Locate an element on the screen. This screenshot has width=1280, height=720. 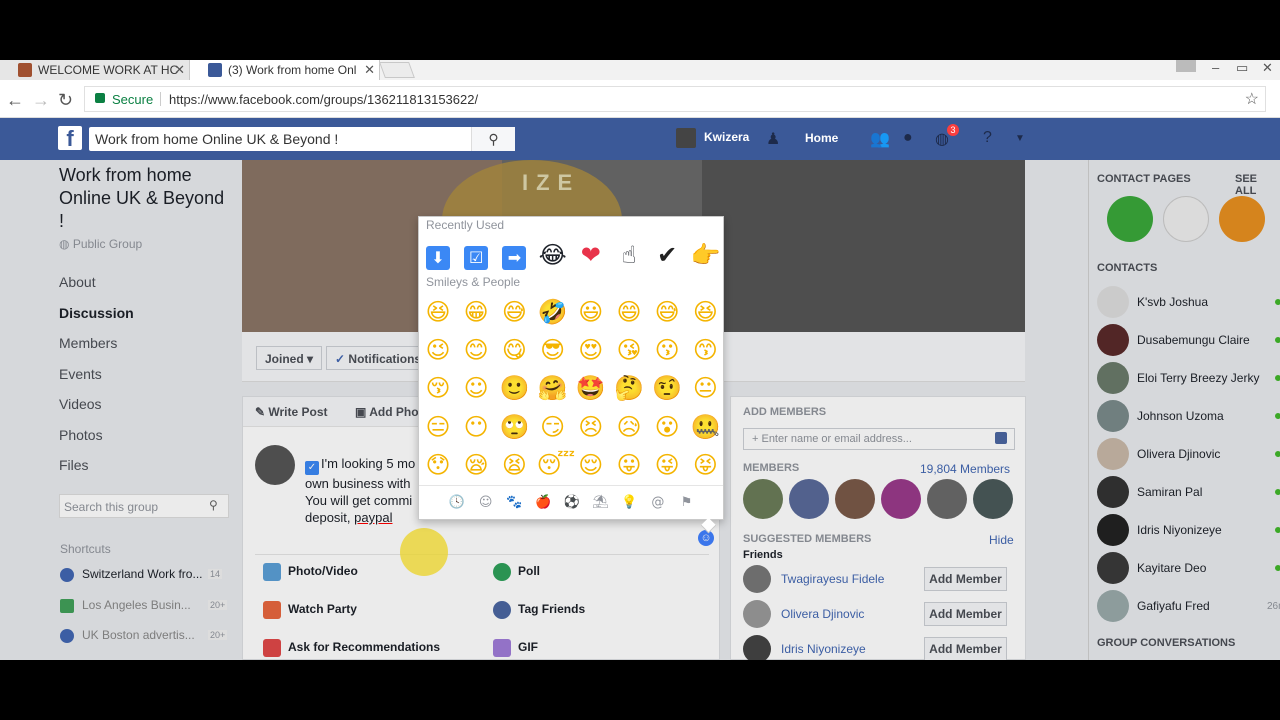
travel-category-icon: ⛱ is located at coordinates (601, 503).